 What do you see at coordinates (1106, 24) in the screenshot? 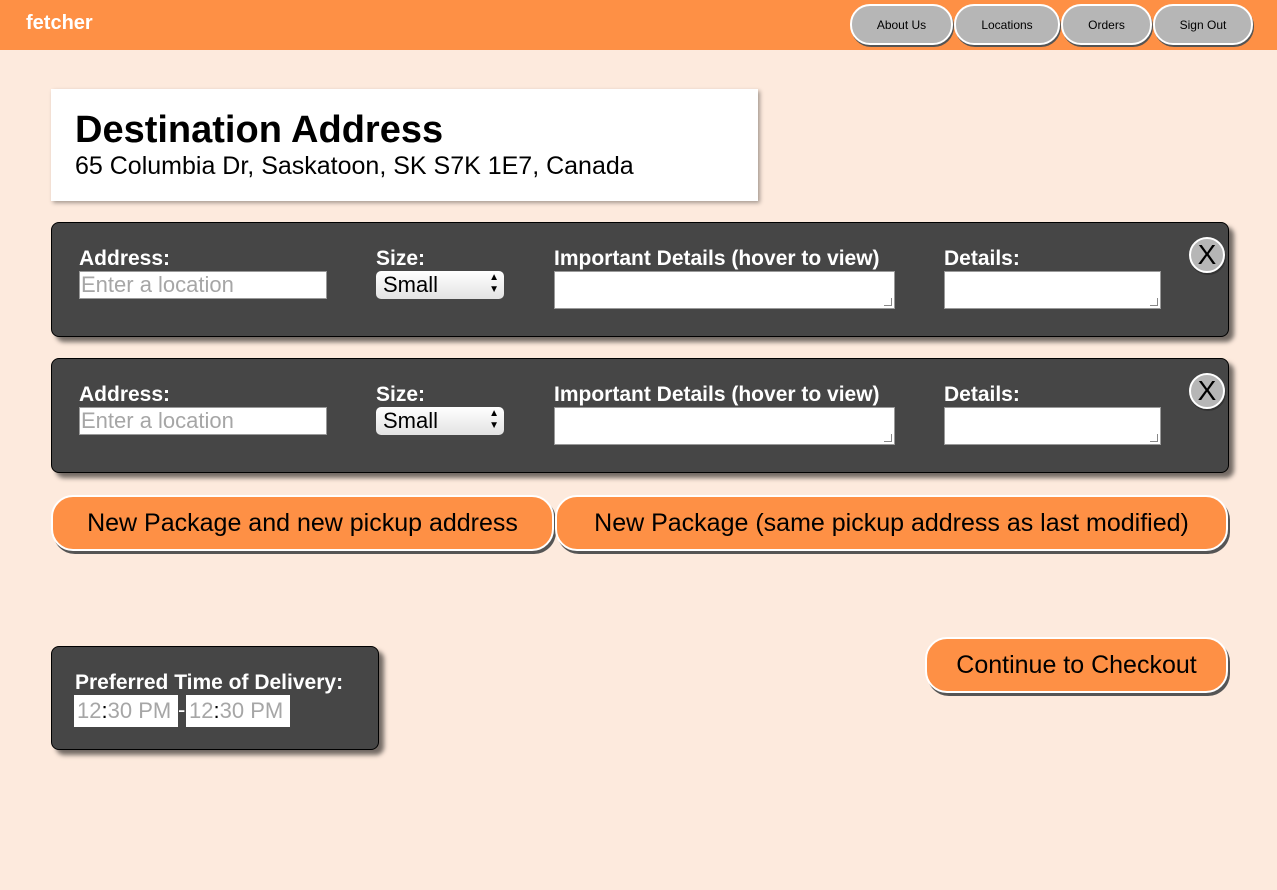
I see `nav-orders-button: Orders` at bounding box center [1106, 24].